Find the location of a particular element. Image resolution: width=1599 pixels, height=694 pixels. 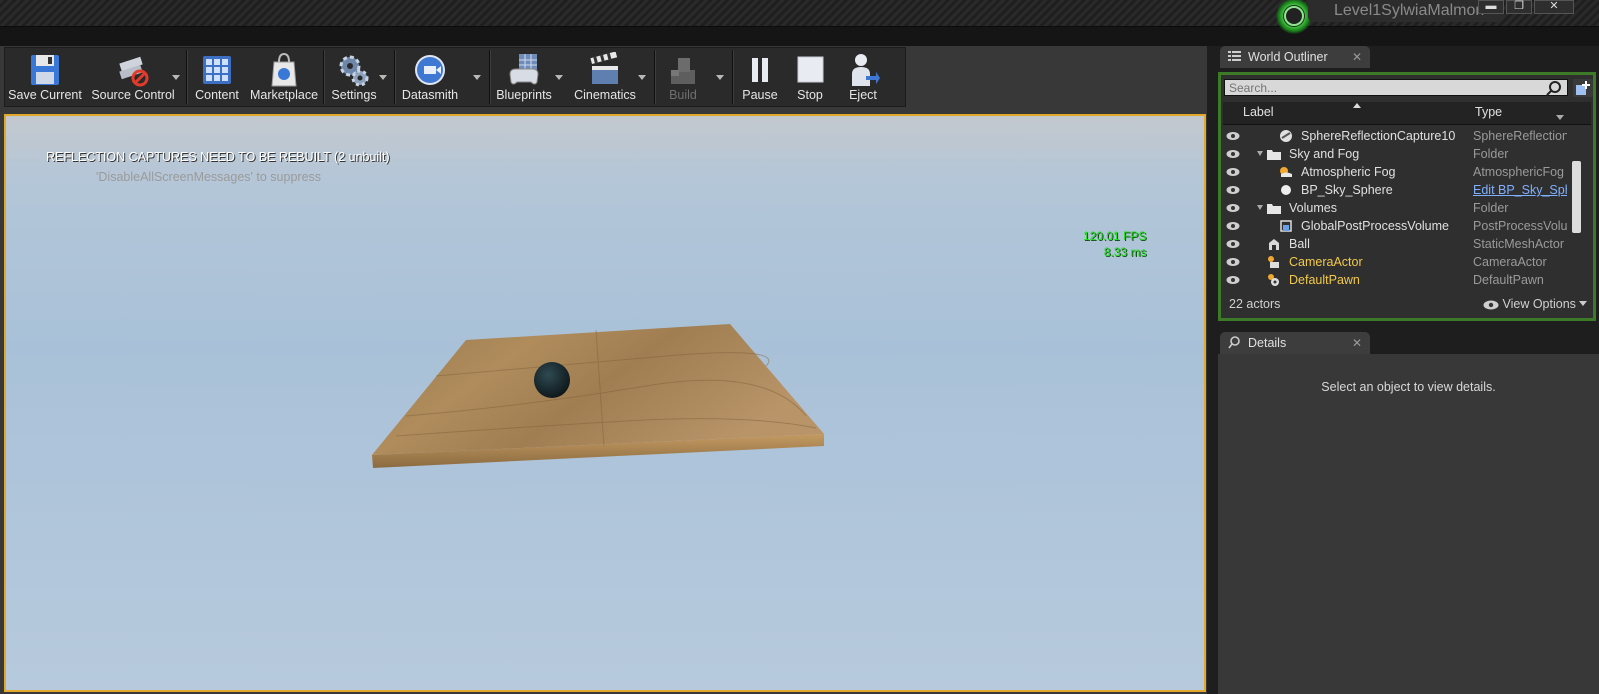

menu-bar is located at coordinates (799, 36).